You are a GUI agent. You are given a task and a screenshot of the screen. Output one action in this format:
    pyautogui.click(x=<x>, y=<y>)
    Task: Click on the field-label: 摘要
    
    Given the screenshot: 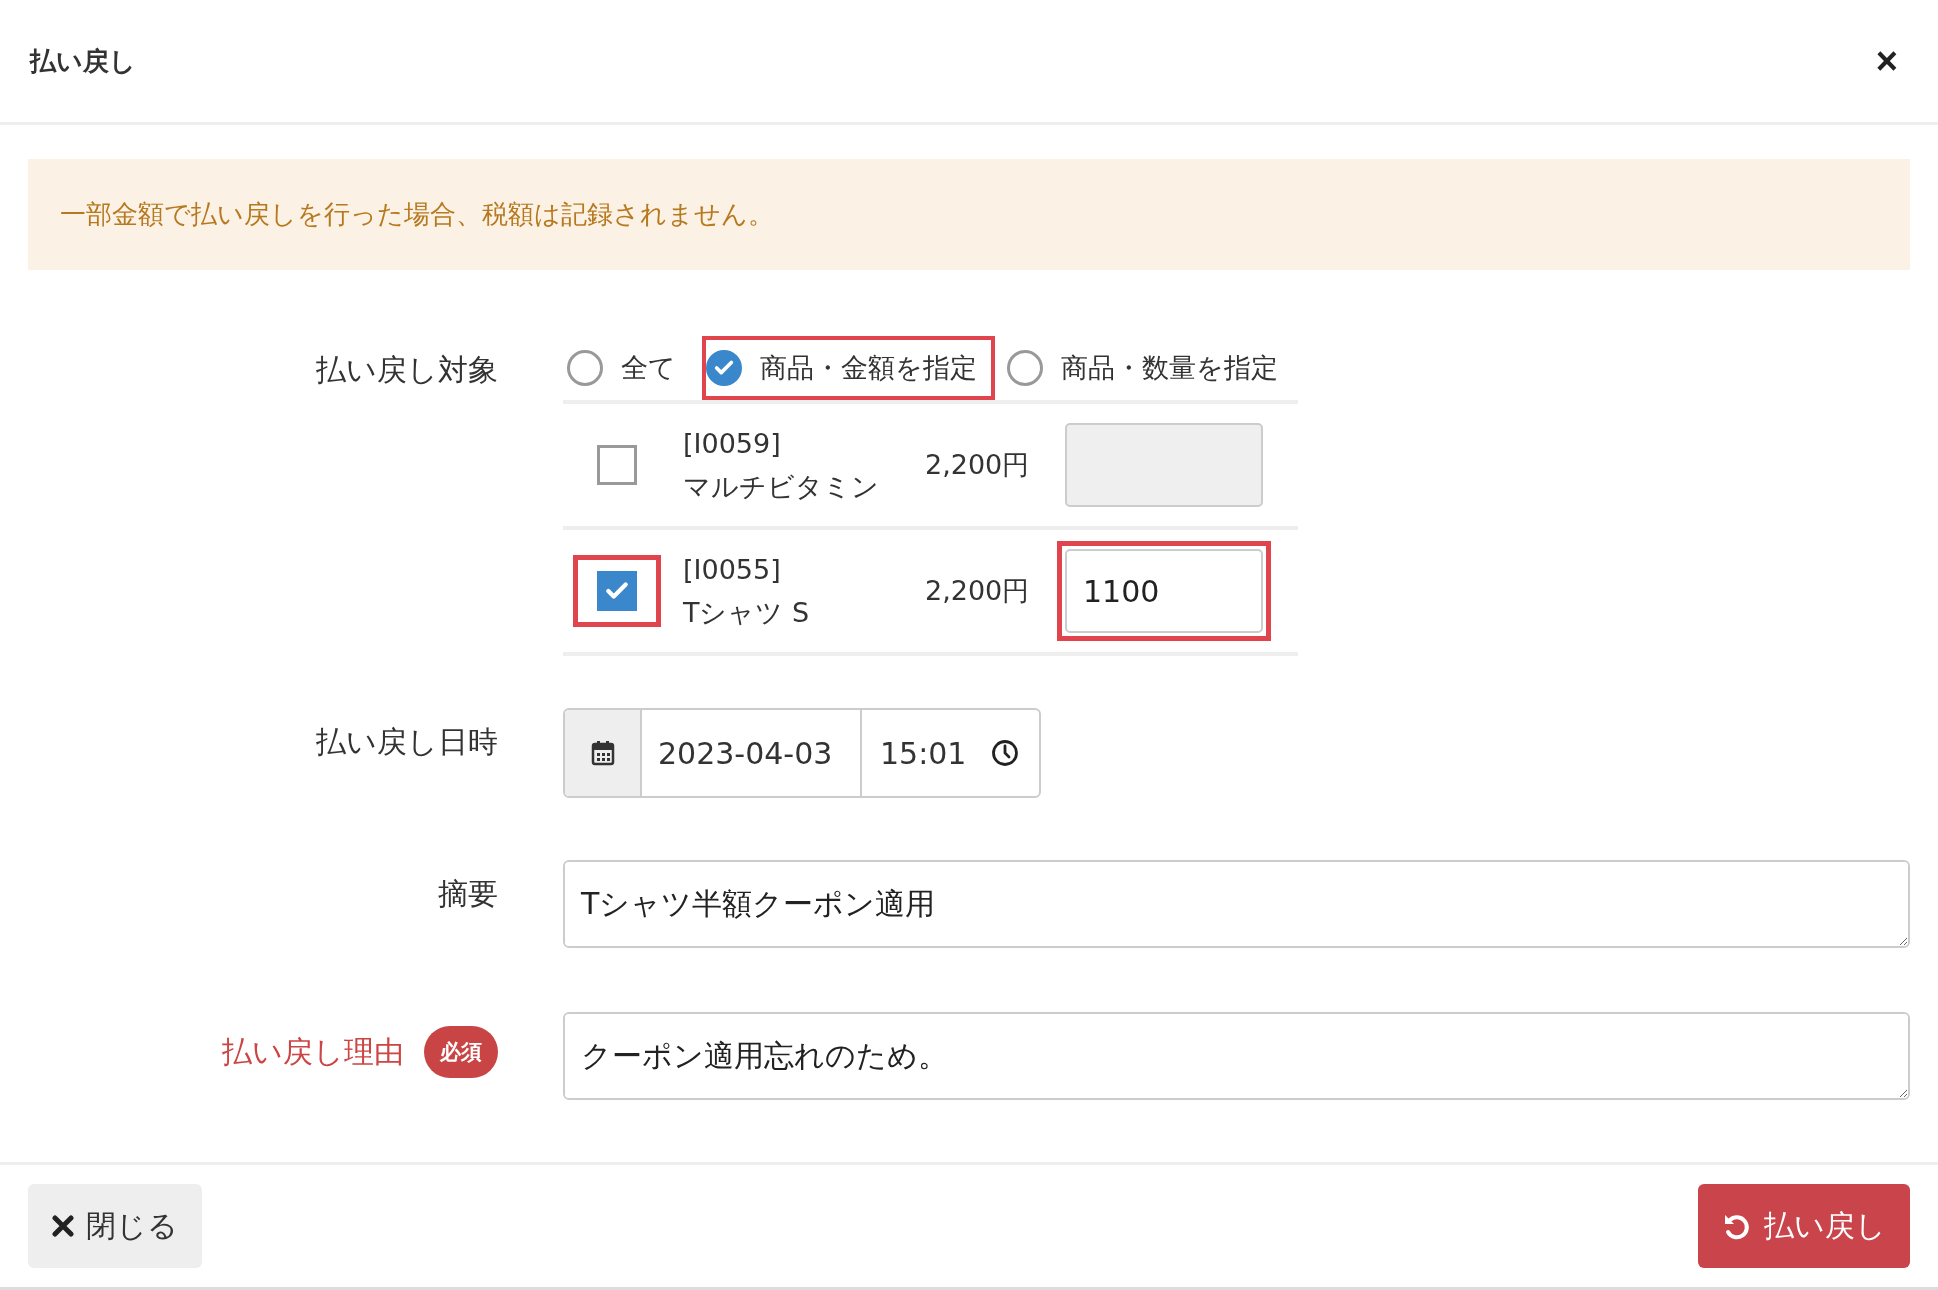 What is the action you would take?
    pyautogui.click(x=468, y=894)
    